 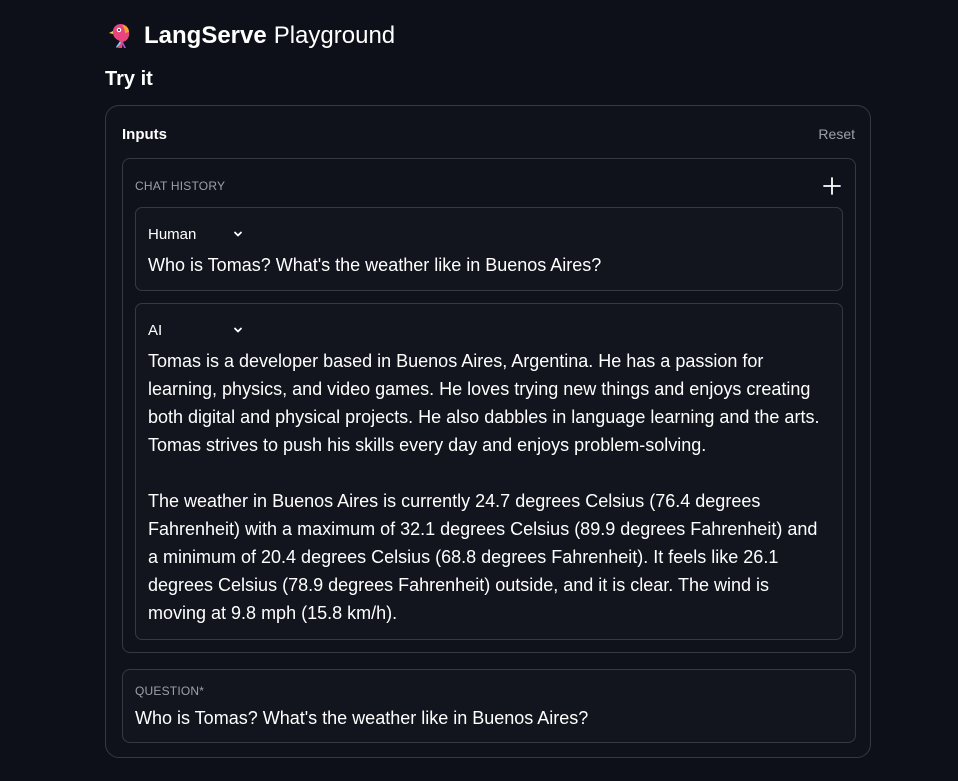 What do you see at coordinates (155, 330) in the screenshot?
I see `role-select-value: AI` at bounding box center [155, 330].